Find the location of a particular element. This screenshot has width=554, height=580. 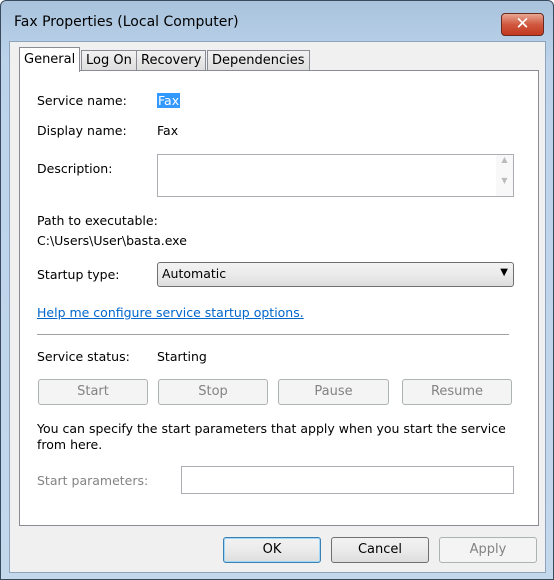

resume-button: Resume is located at coordinates (457, 392).